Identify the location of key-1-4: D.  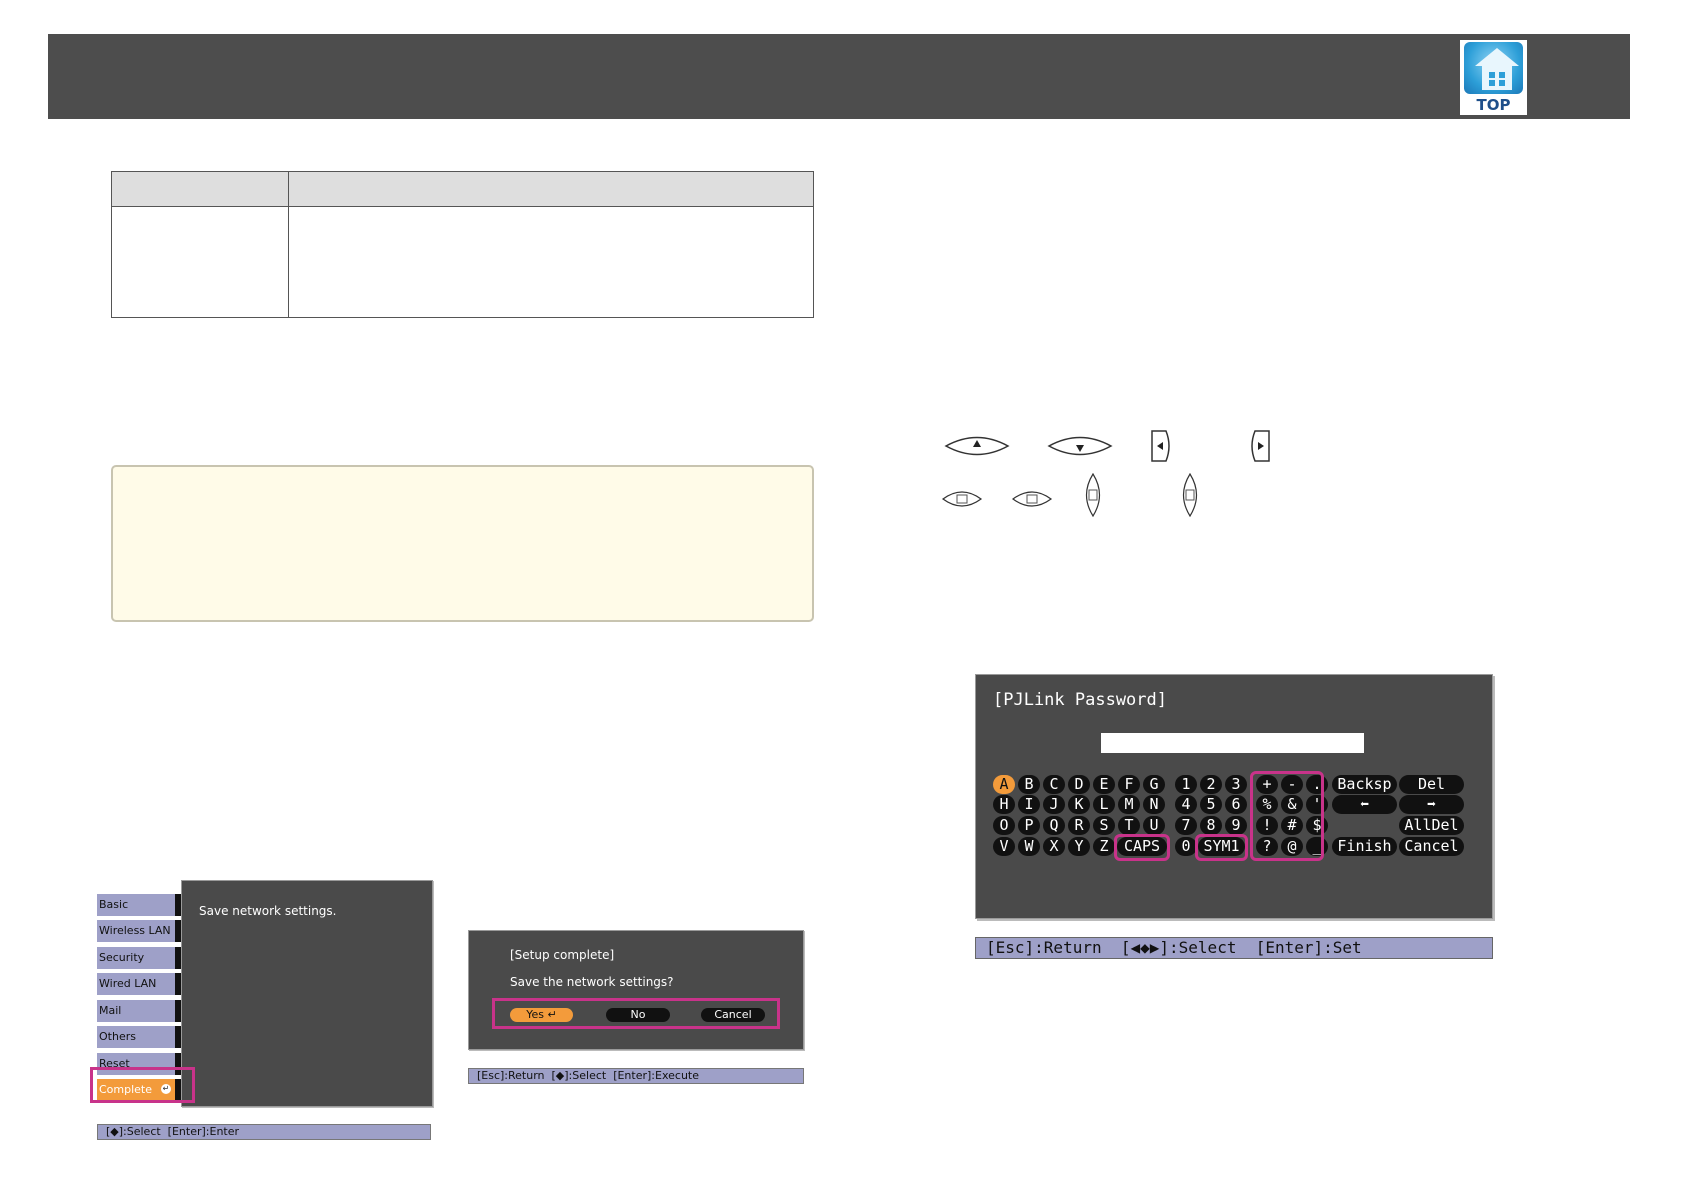
(1079, 784).